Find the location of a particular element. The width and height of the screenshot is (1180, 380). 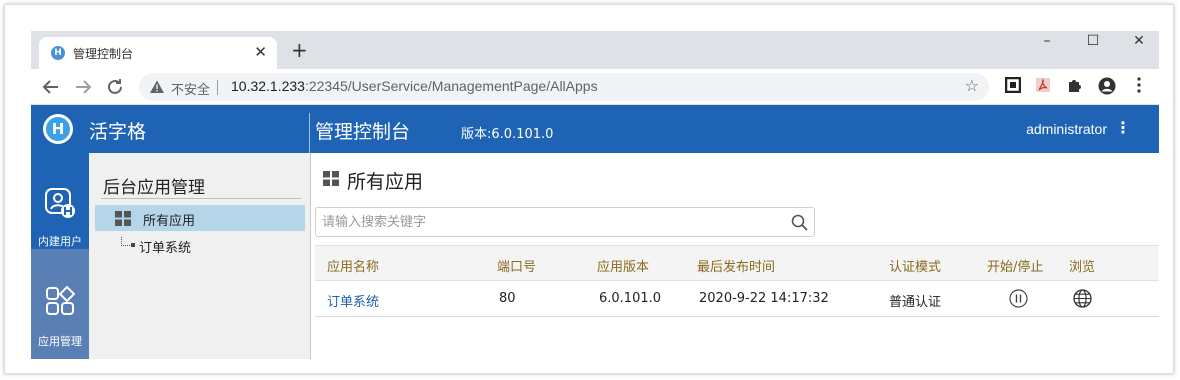

published-cell: 2020-9-22 14:17:32 is located at coordinates (764, 298).